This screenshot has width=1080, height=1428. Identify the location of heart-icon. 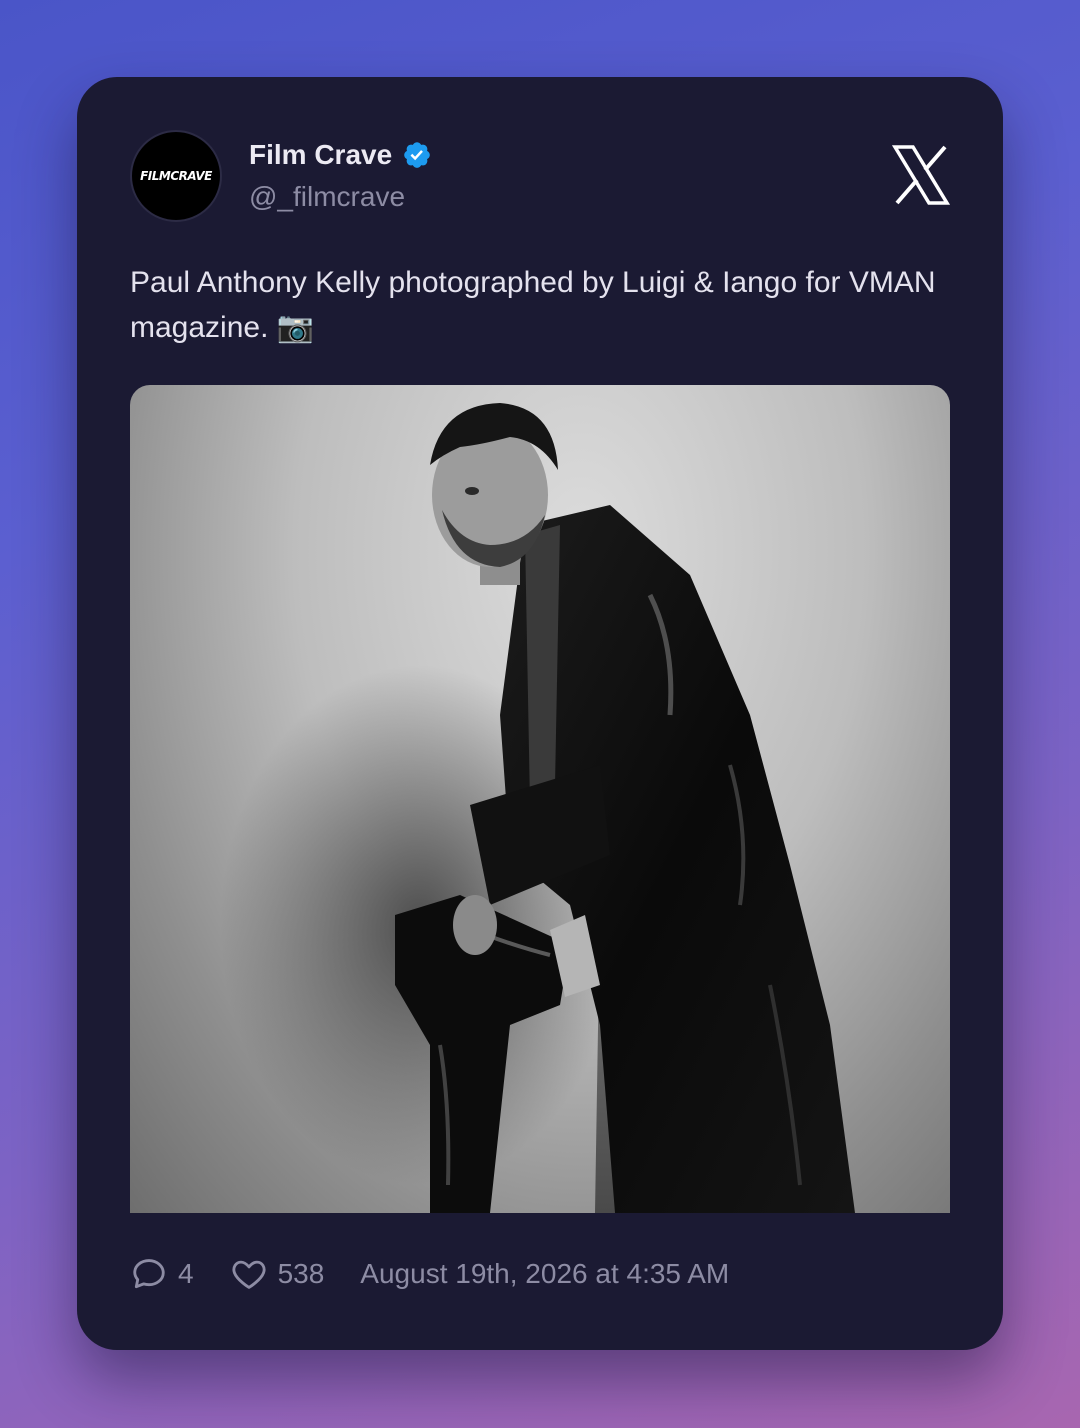
(249, 1274).